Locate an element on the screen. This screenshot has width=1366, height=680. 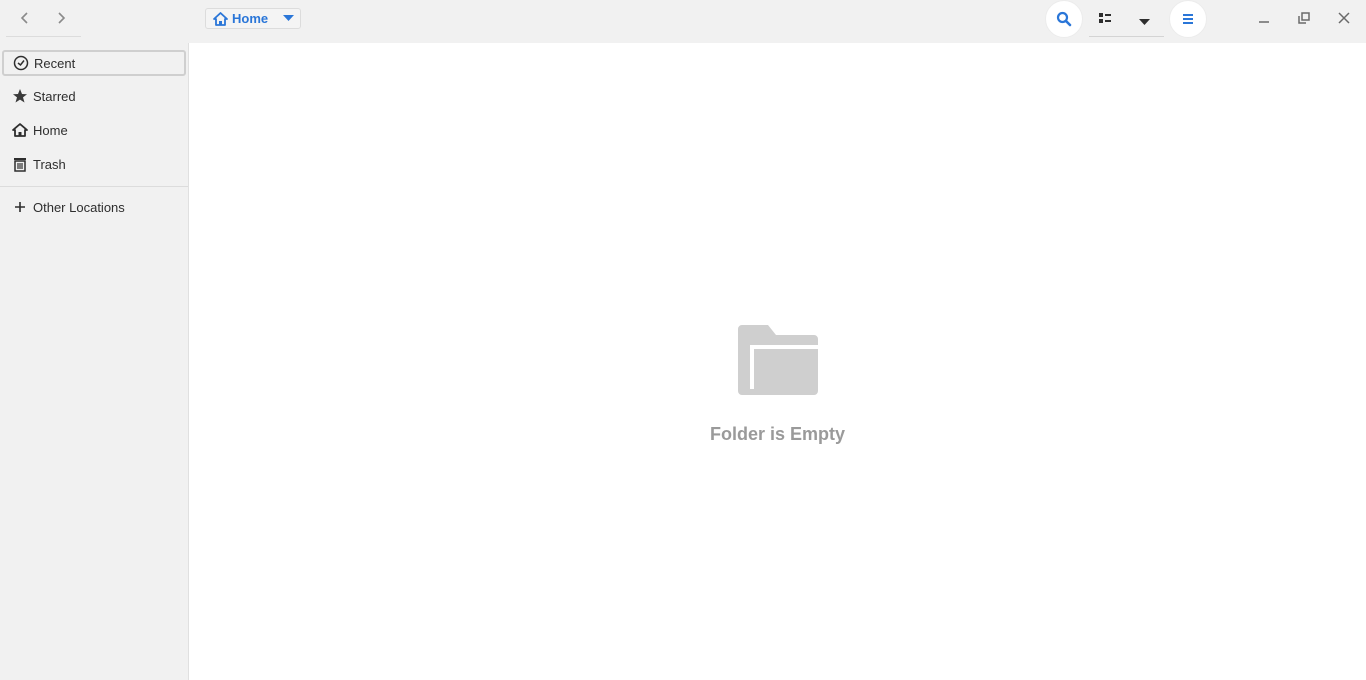
view-controls is located at coordinates (1126, 20).